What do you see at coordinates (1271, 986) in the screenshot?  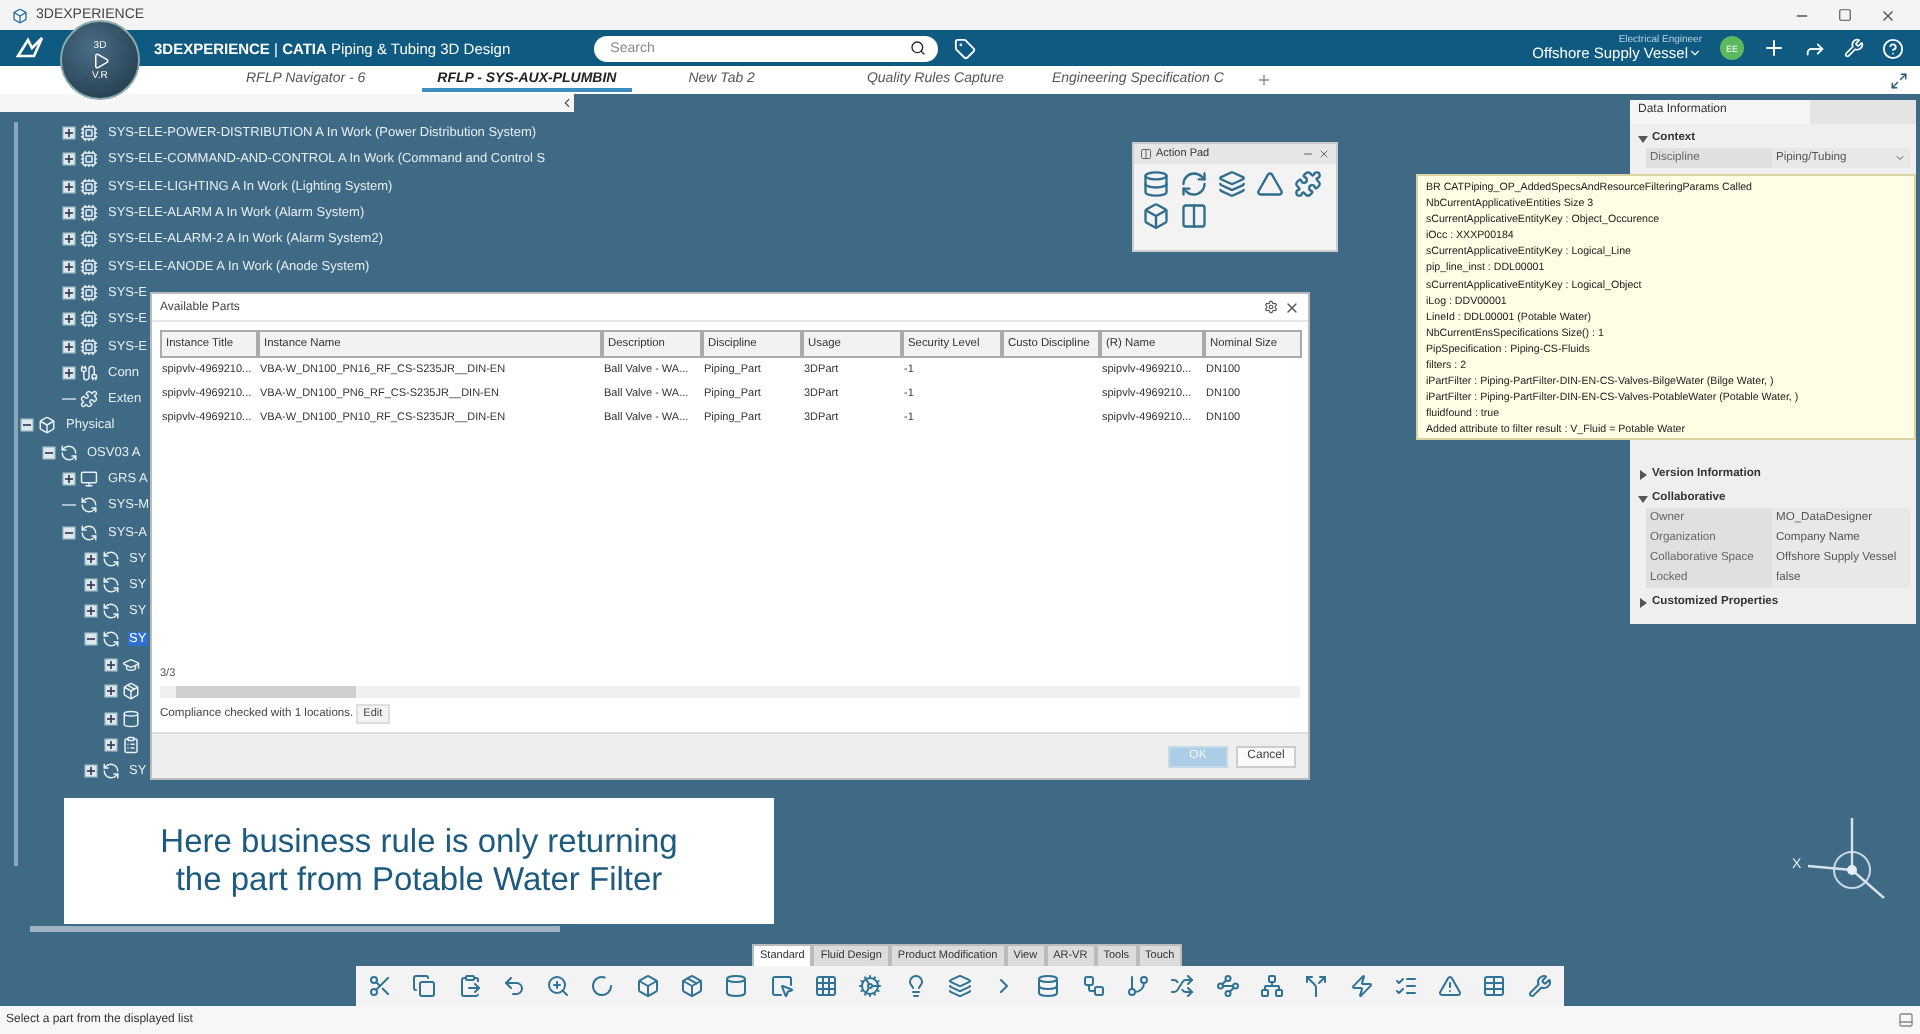 I see `network-icon` at bounding box center [1271, 986].